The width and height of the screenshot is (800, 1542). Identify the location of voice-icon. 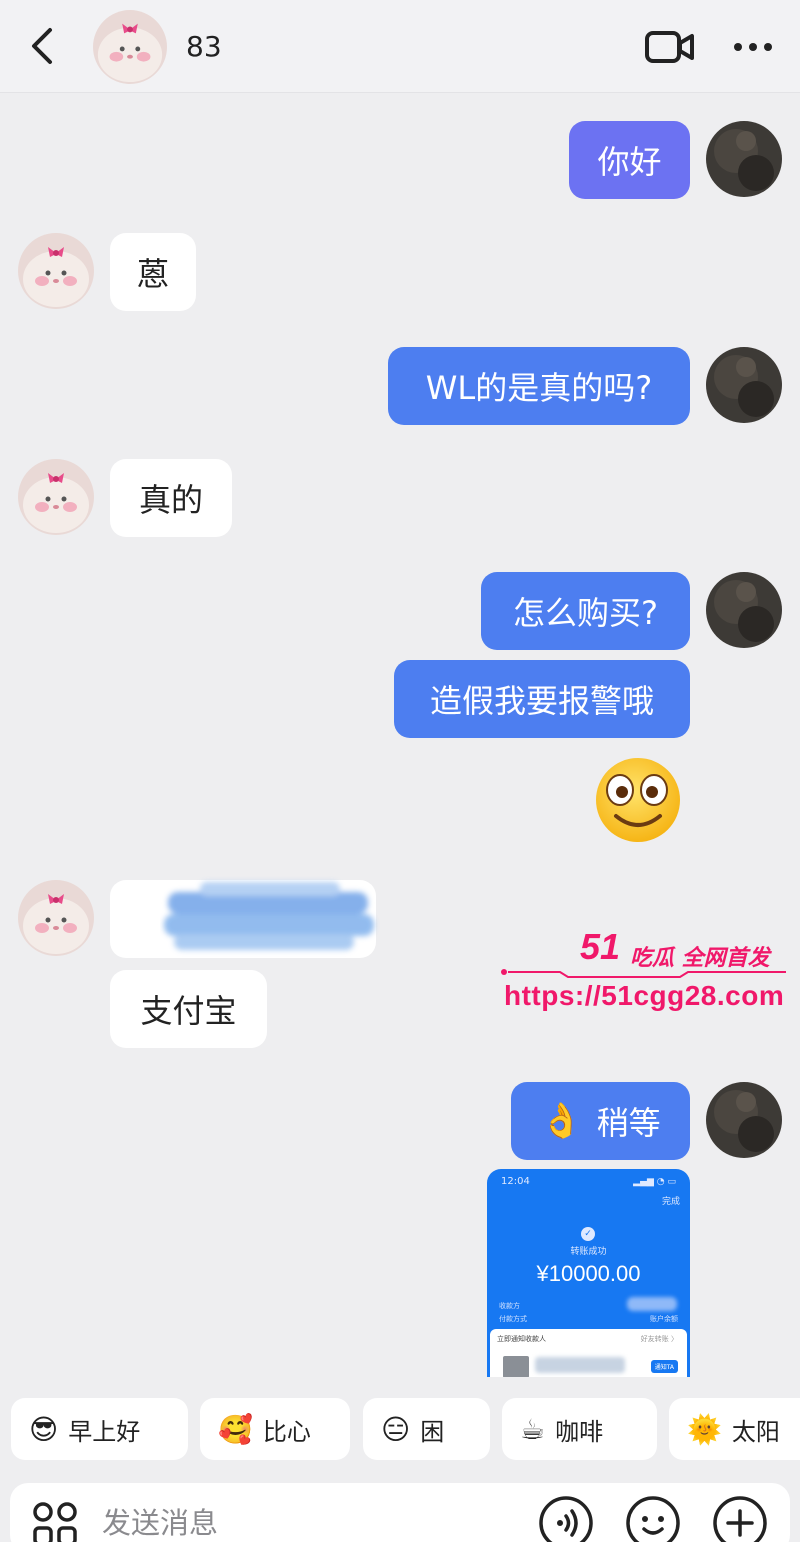
(566, 1518).